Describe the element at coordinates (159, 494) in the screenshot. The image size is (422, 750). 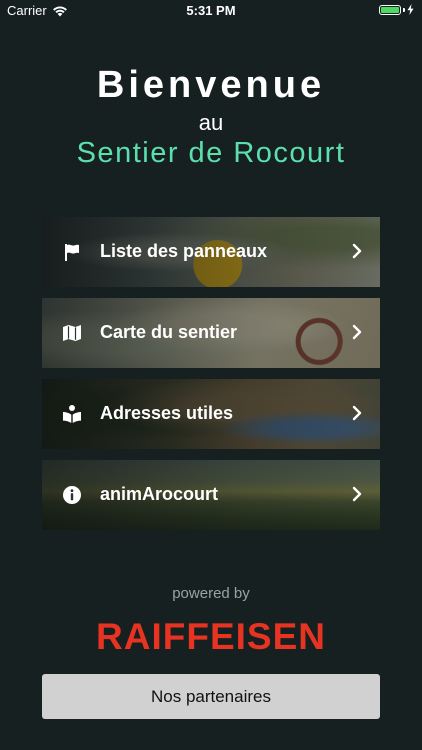
I see `menu-item-label: animArocourt` at that location.